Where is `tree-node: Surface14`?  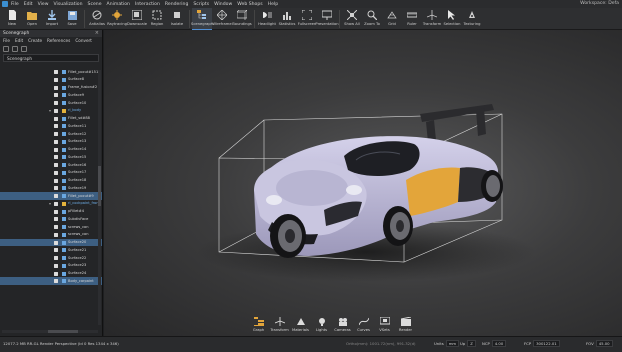 tree-node: Surface14 is located at coordinates (51, 150).